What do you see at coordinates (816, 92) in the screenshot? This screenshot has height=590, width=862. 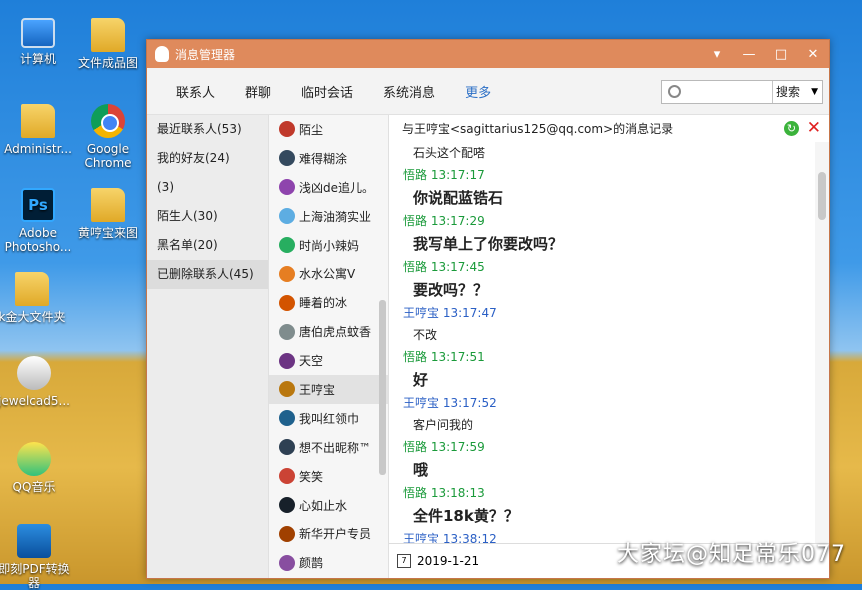 I see `chevron-down-icon: ▼` at bounding box center [816, 92].